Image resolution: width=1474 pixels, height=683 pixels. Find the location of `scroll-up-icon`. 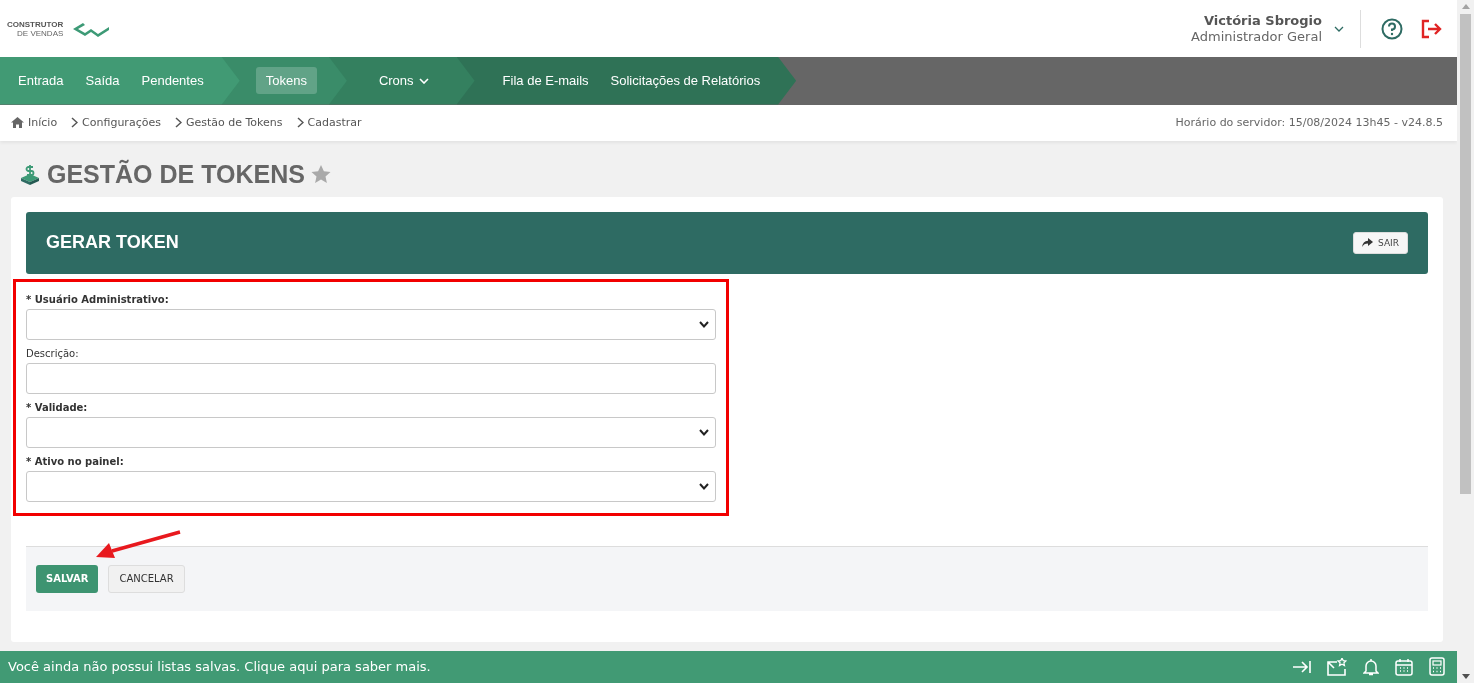

scroll-up-icon is located at coordinates (1465, 6).